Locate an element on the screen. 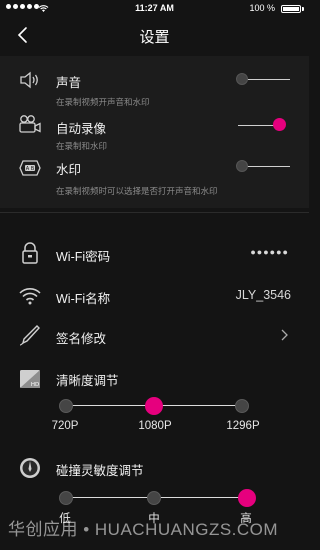  watermark-toggle-knob is located at coordinates (242, 166).